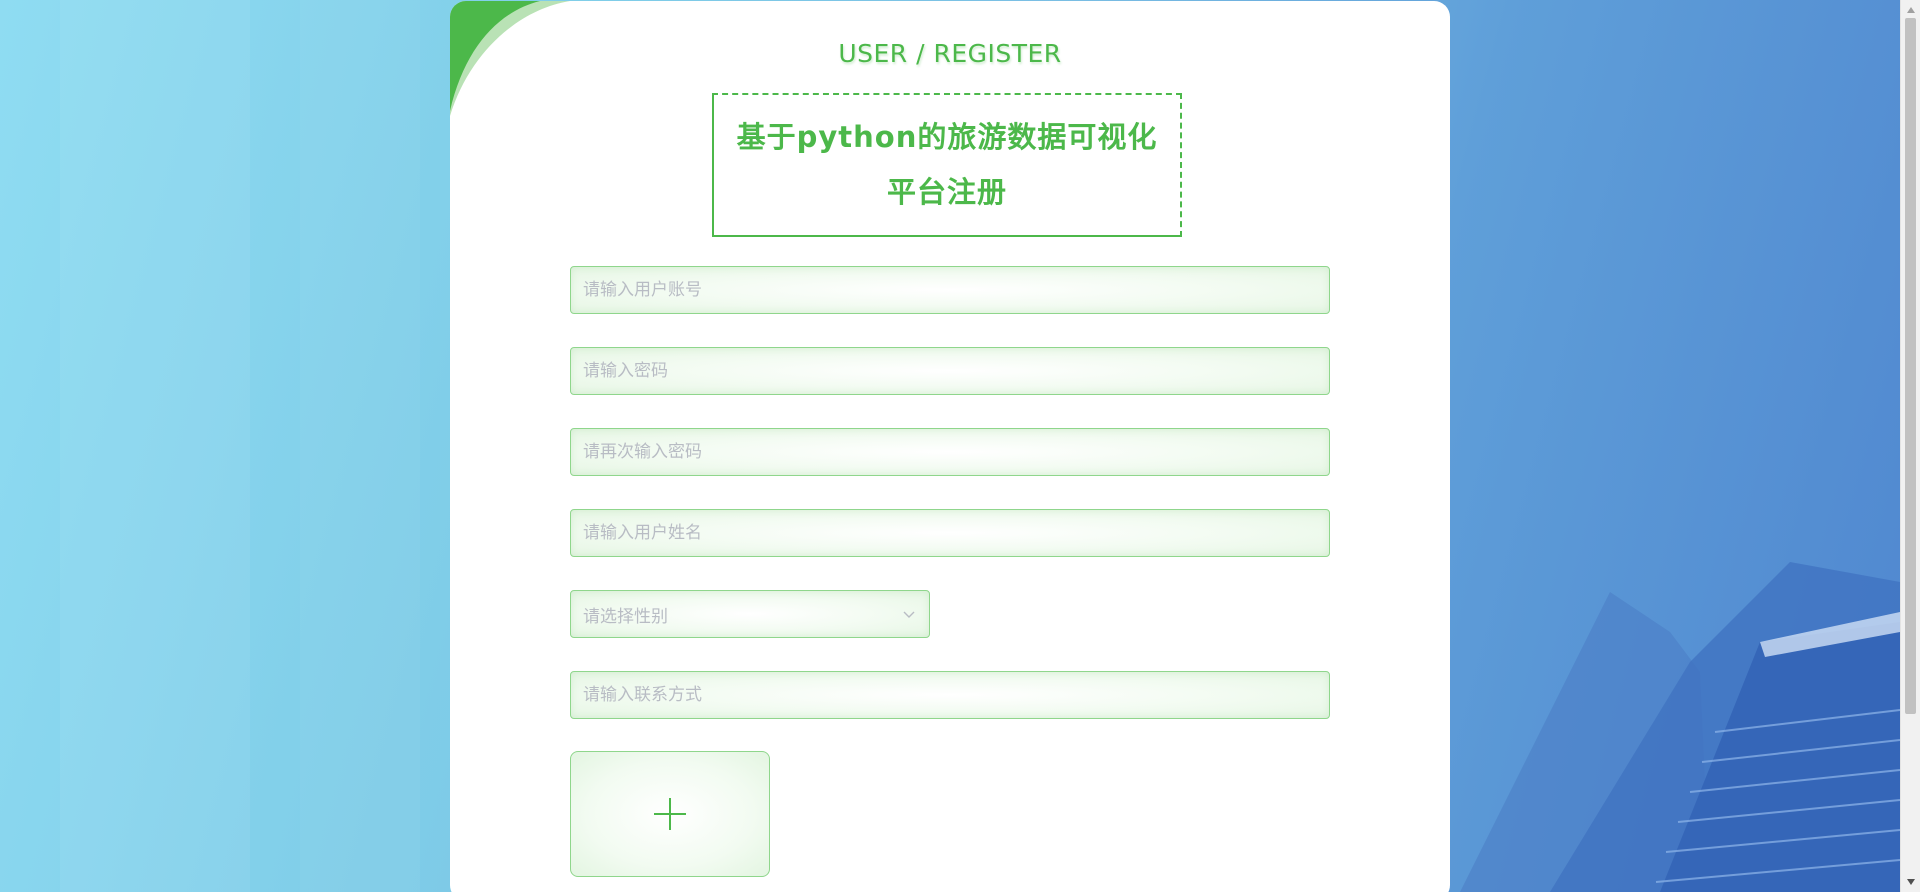  I want to click on gender-select-placeholder: 请选择性别, so click(625, 616).